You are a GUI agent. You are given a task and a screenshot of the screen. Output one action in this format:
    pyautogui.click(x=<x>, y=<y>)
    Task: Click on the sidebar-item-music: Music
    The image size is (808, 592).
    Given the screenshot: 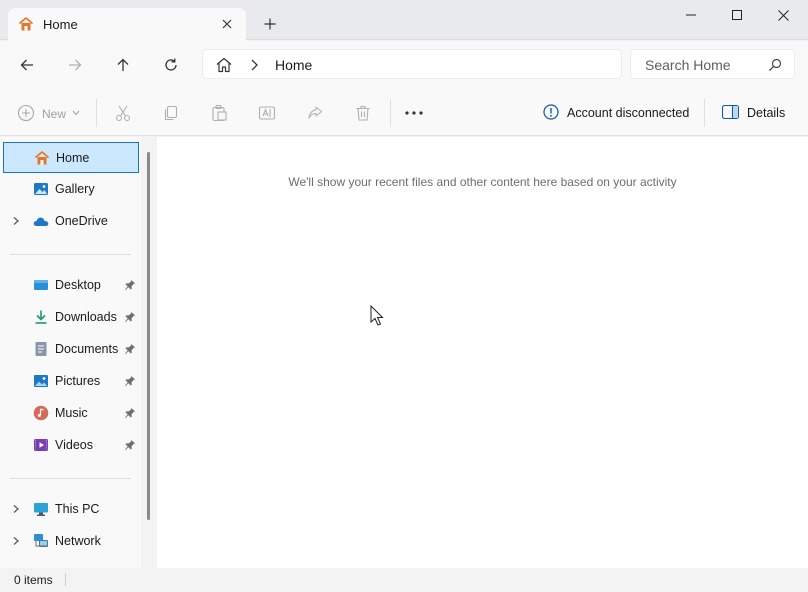 What is the action you would take?
    pyautogui.click(x=71, y=413)
    